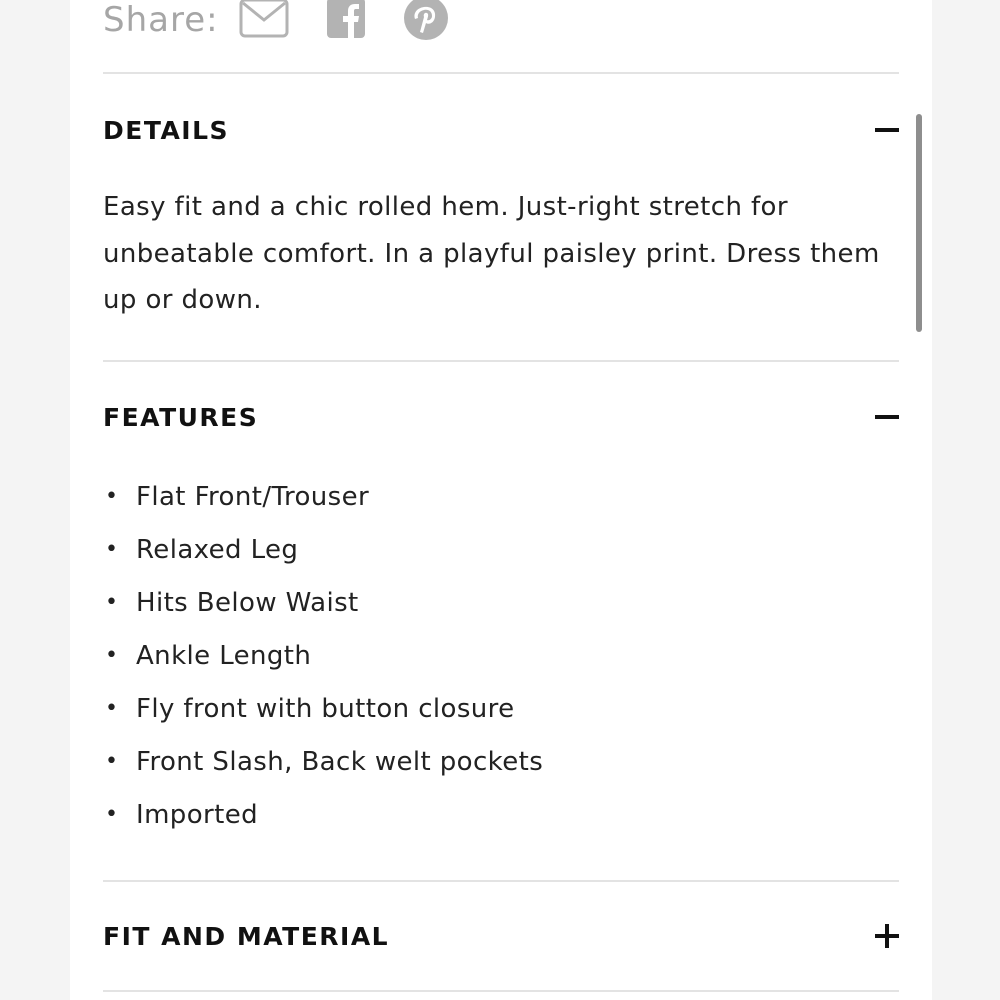 The height and width of the screenshot is (1000, 1000). I want to click on facebook-icon, so click(345, 21).